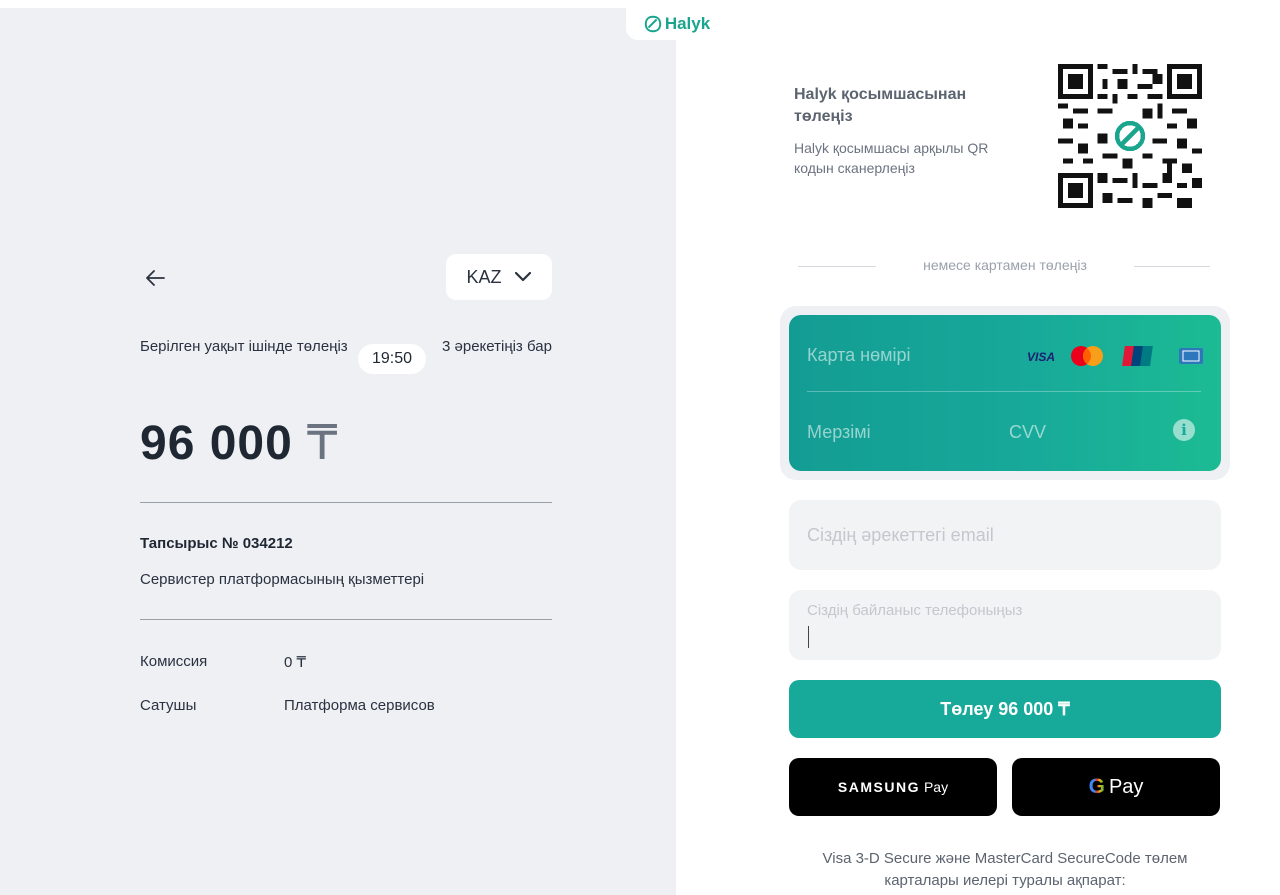 This screenshot has width=1280, height=895. Describe the element at coordinates (859, 355) in the screenshot. I see `card-number-input: Карта нөмірі` at that location.